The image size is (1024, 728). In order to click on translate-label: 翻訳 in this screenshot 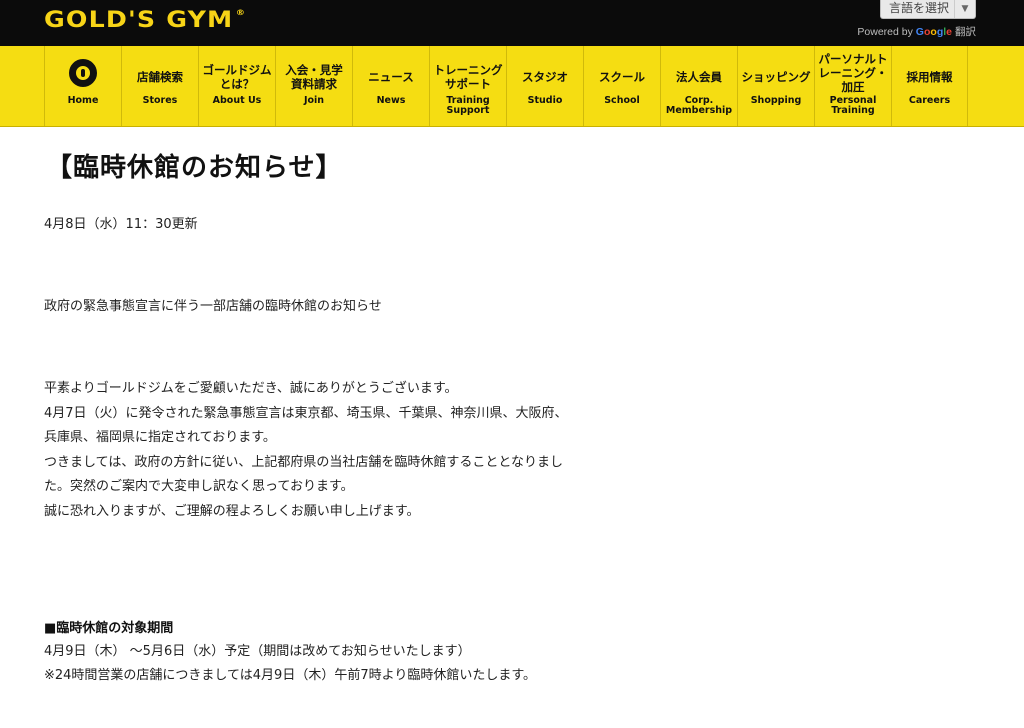, I will do `click(965, 32)`.